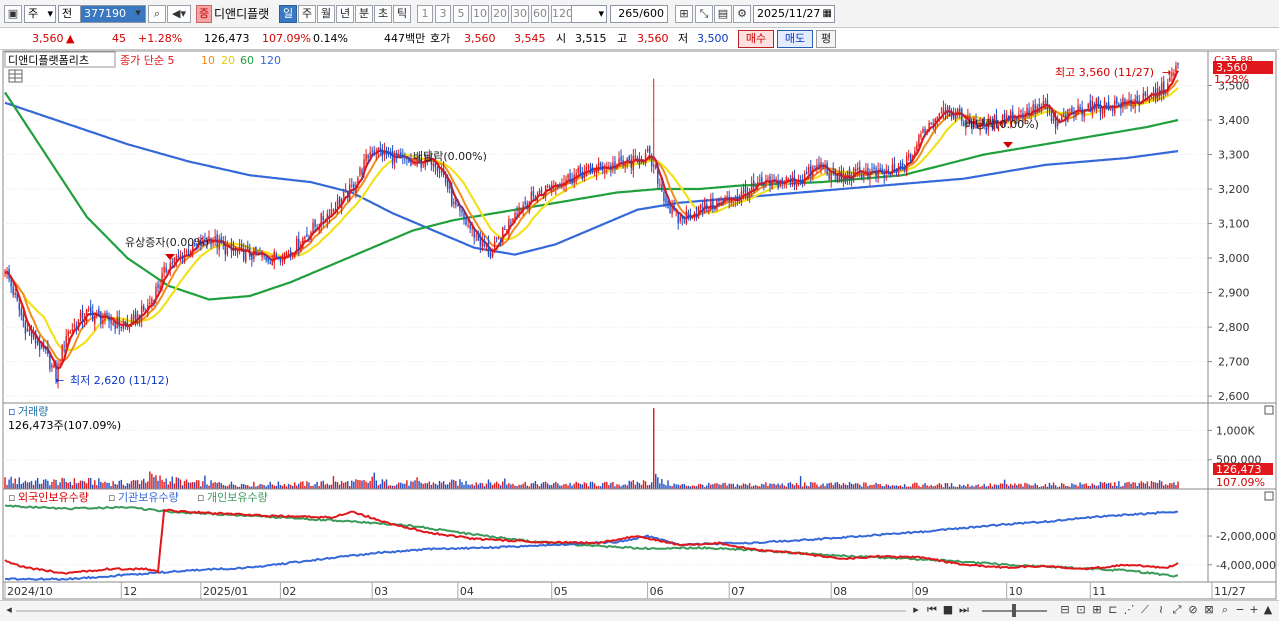 Image resolution: width=1279 pixels, height=621 pixels. What do you see at coordinates (461, 611) in the screenshot?
I see `scroll-track` at bounding box center [461, 611].